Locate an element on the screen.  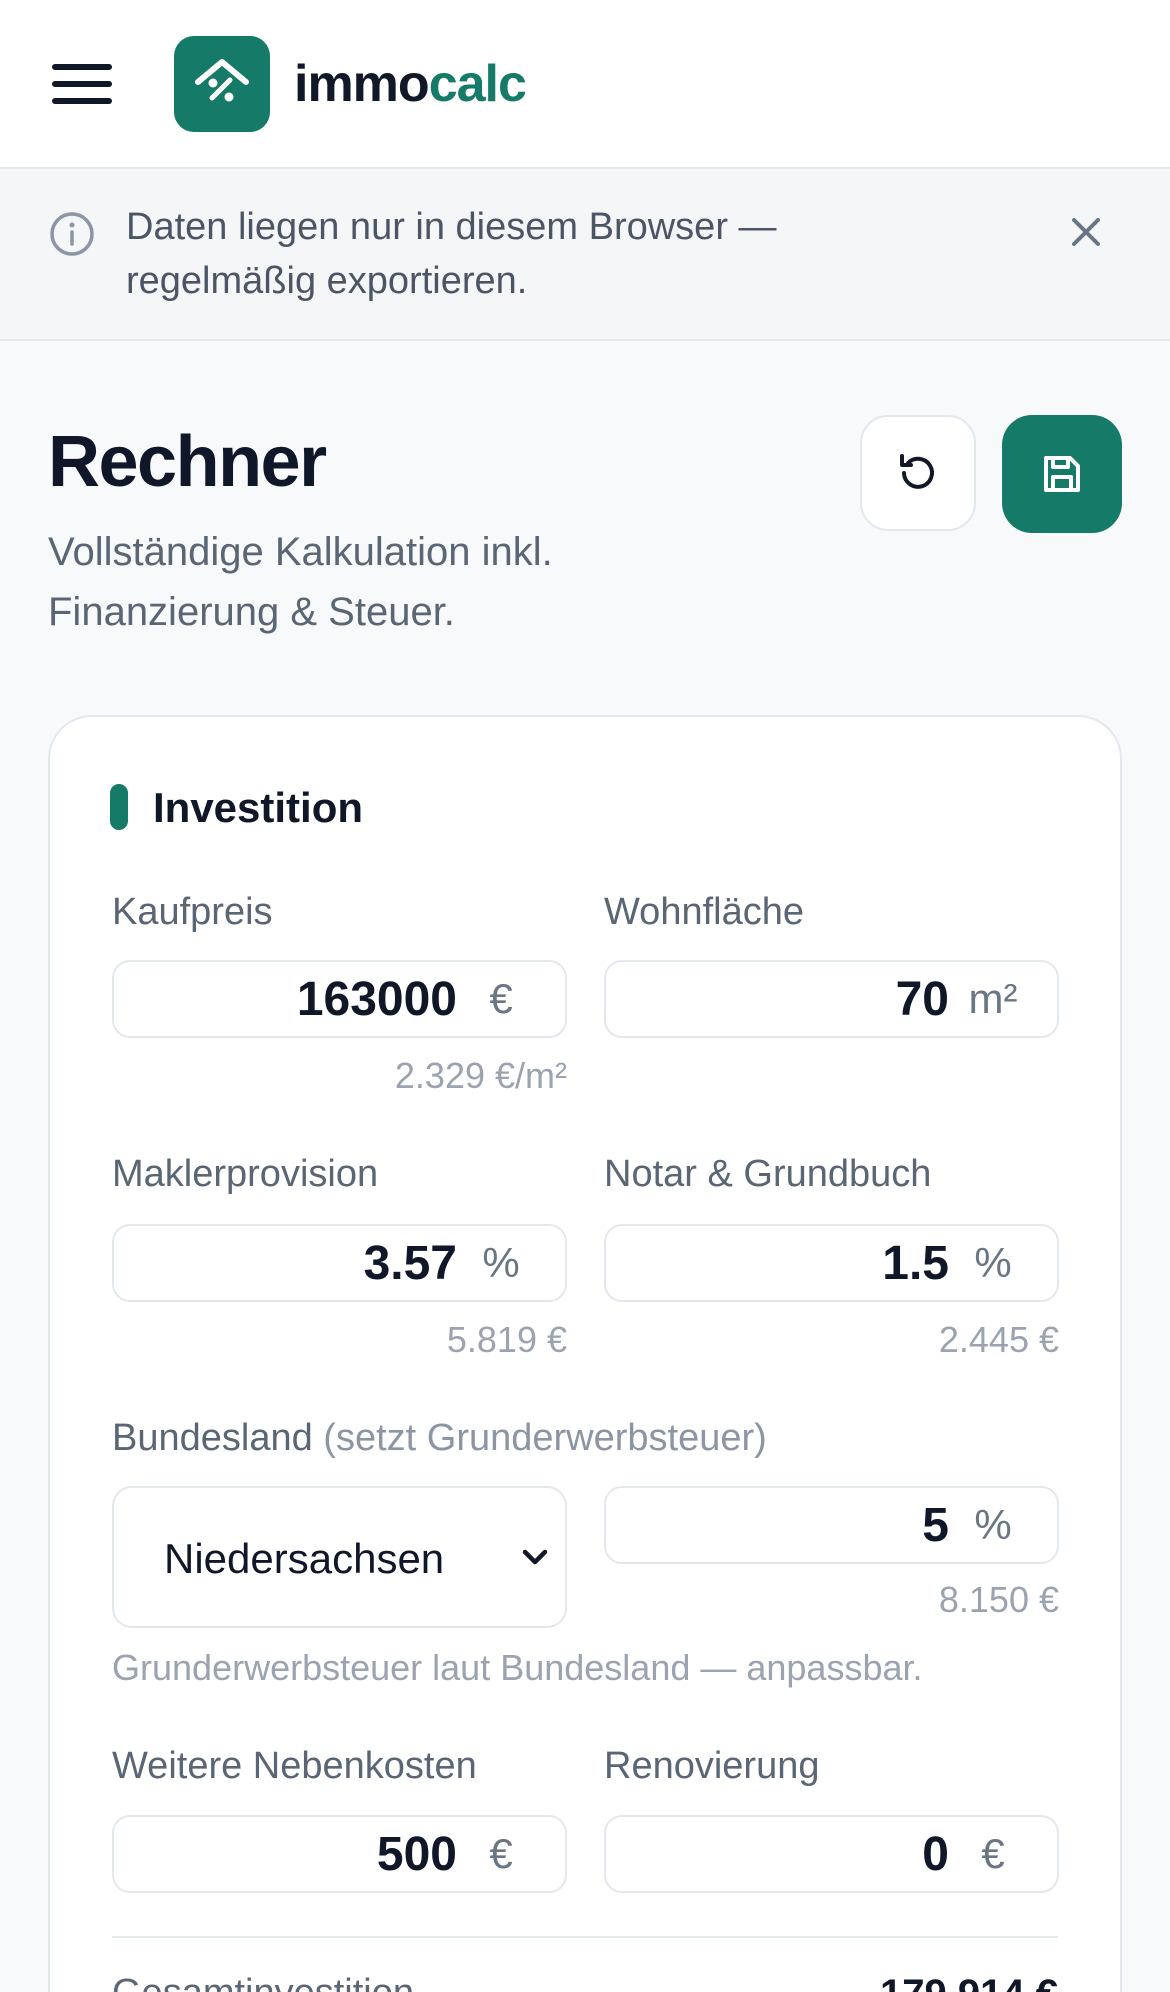
renovierung-unit: € is located at coordinates (993, 1853).